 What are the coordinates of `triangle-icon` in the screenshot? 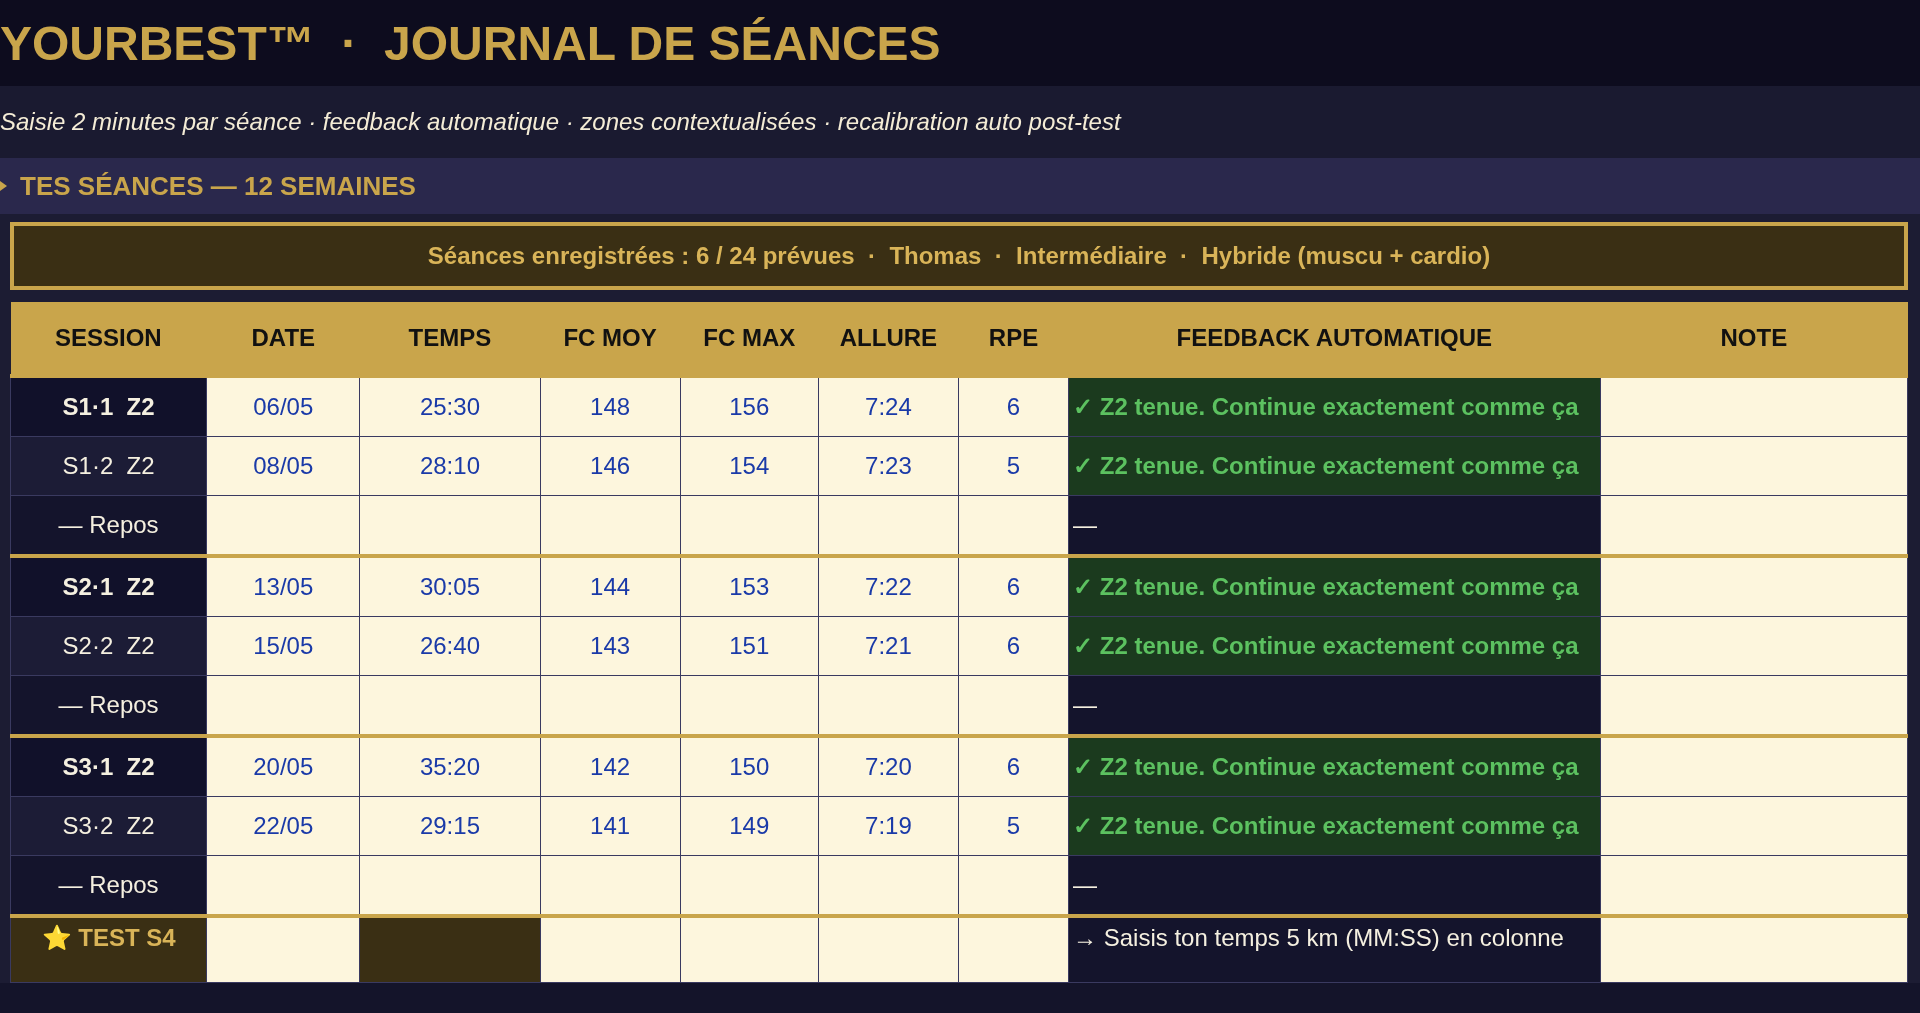 It's located at (4, 186).